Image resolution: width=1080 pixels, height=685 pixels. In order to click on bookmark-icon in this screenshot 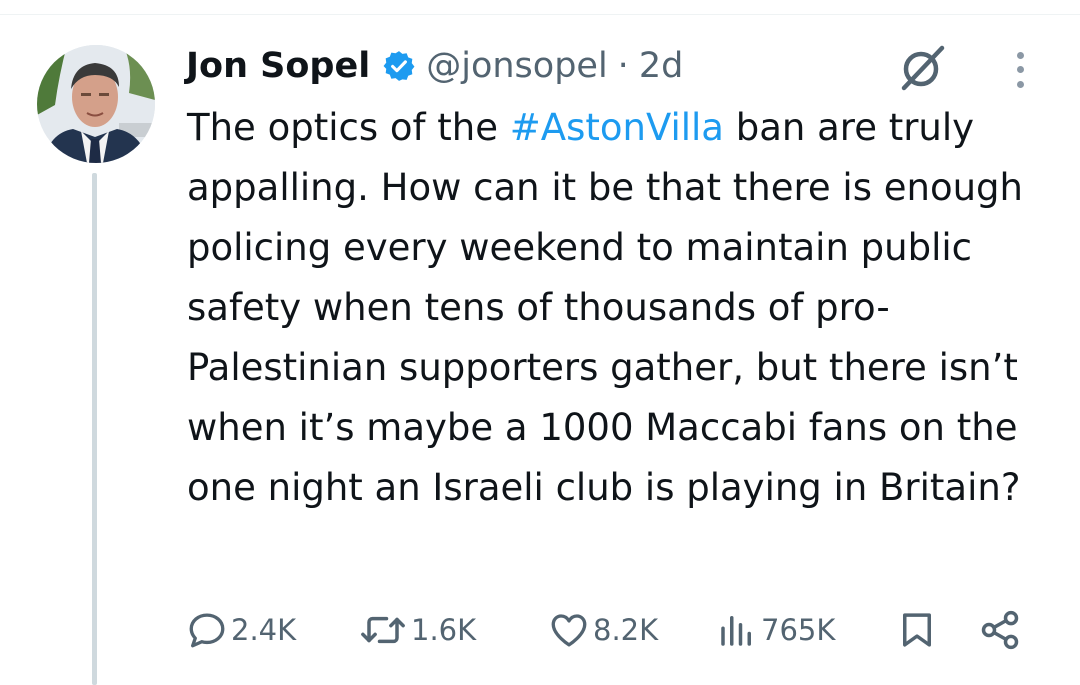, I will do `click(917, 630)`.